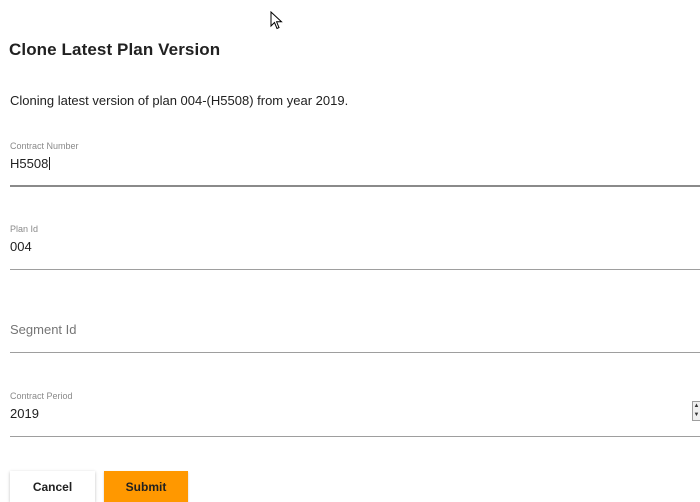  Describe the element at coordinates (41, 396) in the screenshot. I see `contract-period-label: Contract Period` at that location.